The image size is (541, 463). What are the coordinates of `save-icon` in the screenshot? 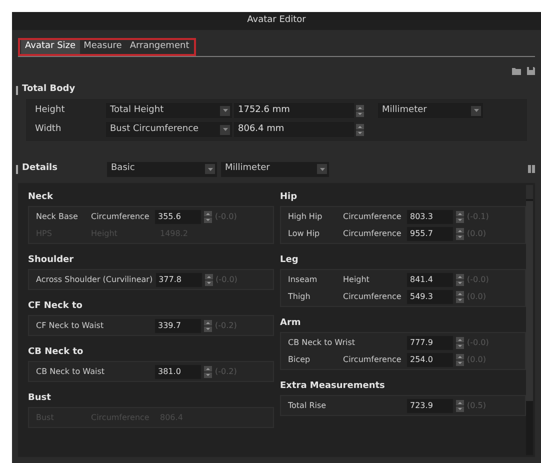 It's located at (531, 71).